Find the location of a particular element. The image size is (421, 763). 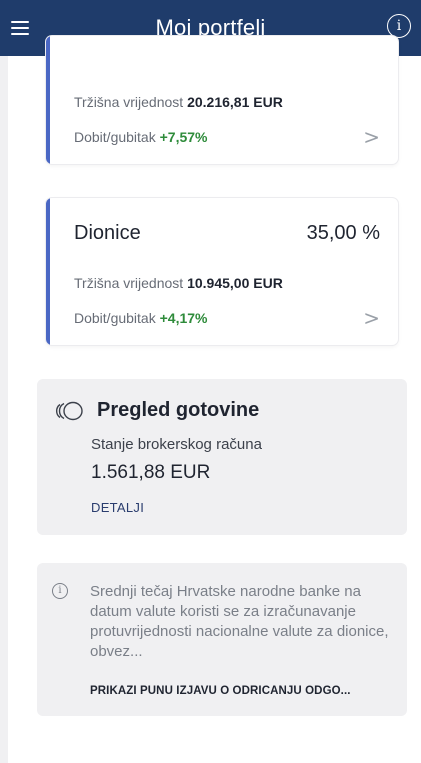

profit-line: Dobit/gubitak +4,17% is located at coordinates (140, 318).